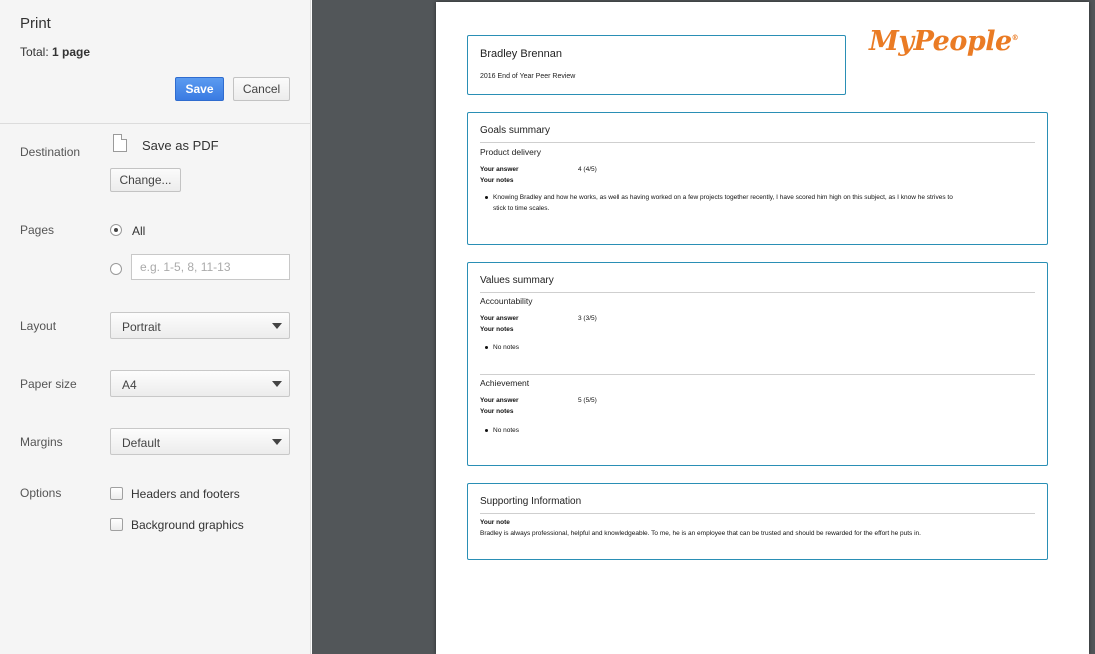 The image size is (1095, 654). Describe the element at coordinates (521, 208) in the screenshot. I see `note-line-2: stick to time scales.` at that location.